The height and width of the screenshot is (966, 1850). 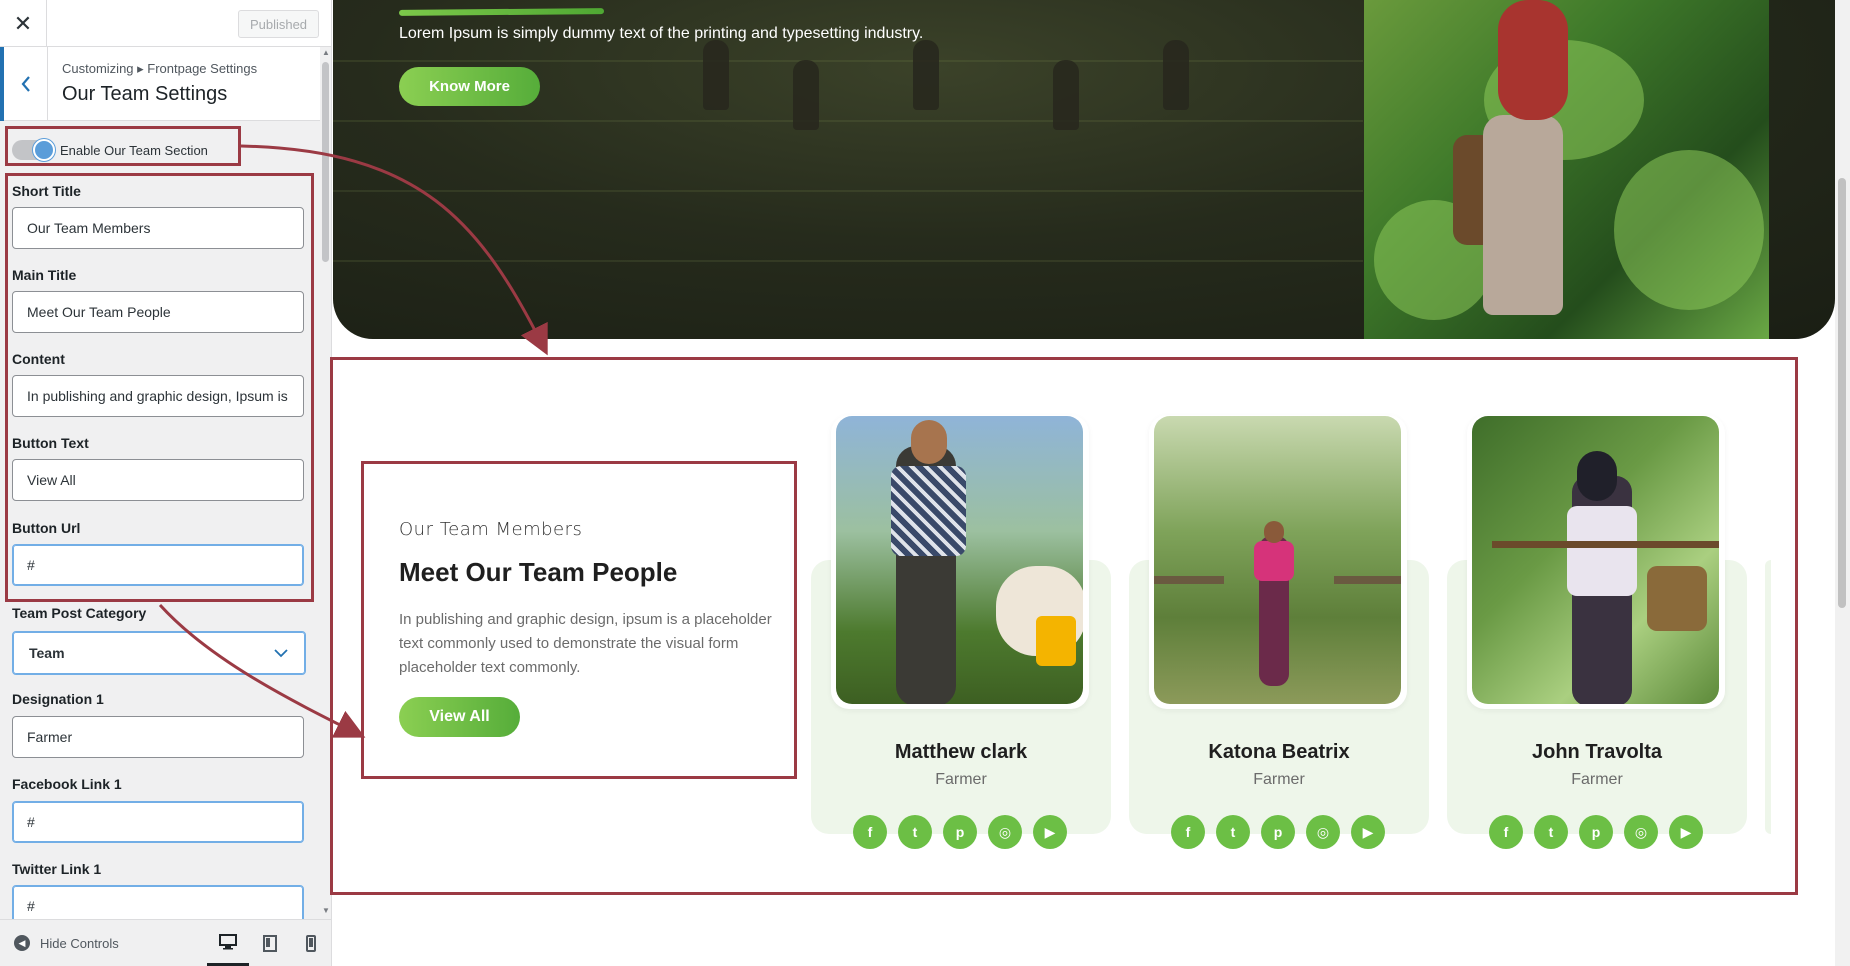 I want to click on machine-shape, so click(x=1056, y=641).